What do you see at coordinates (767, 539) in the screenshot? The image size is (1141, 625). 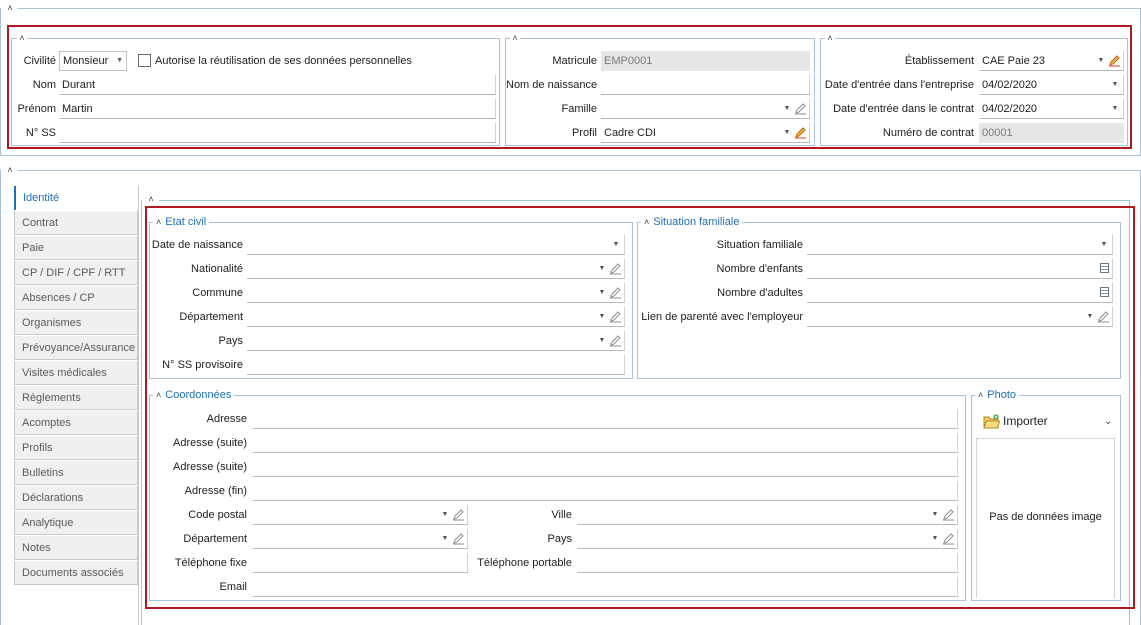 I see `co-pays-select: ▼` at bounding box center [767, 539].